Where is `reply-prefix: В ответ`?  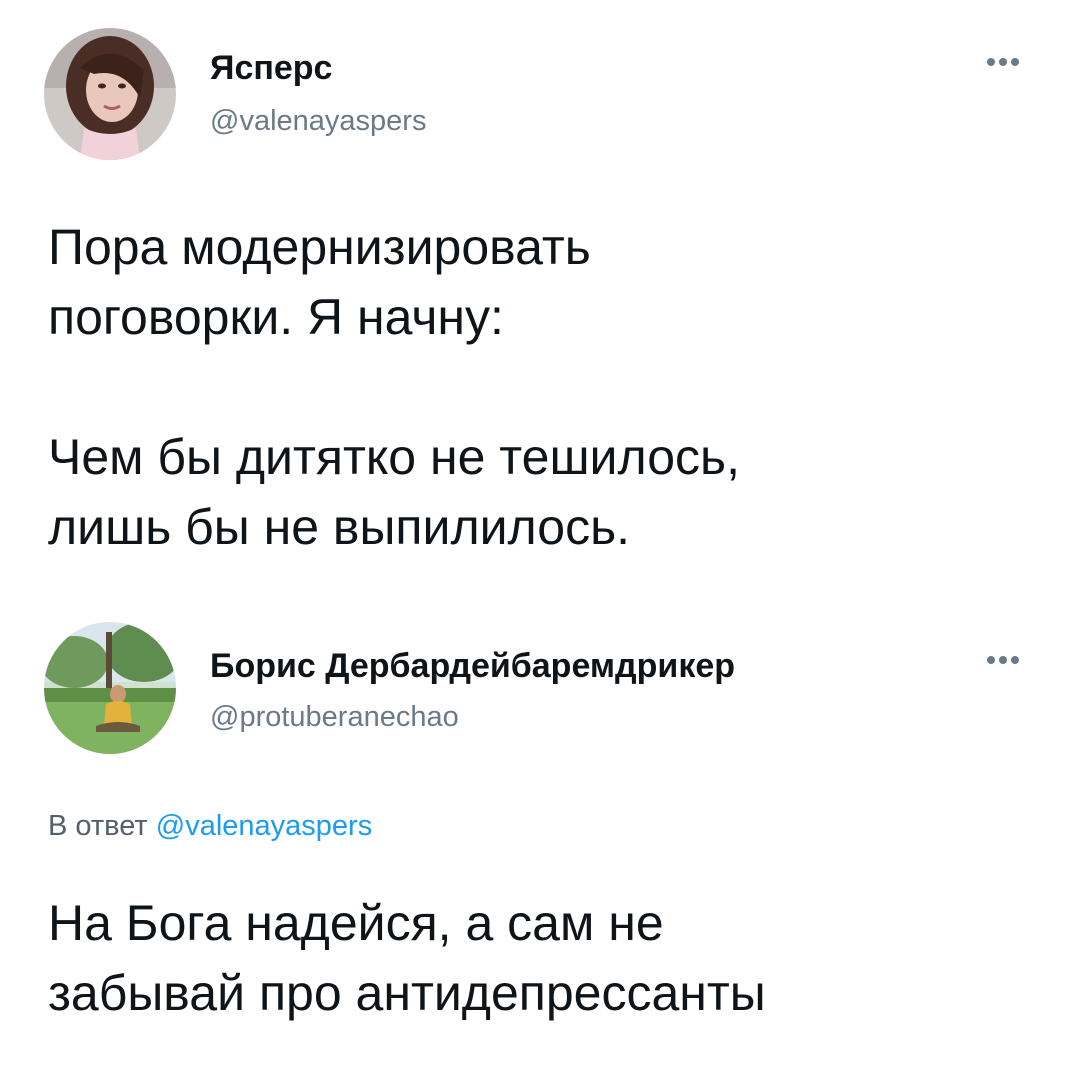 reply-prefix: В ответ is located at coordinates (98, 826).